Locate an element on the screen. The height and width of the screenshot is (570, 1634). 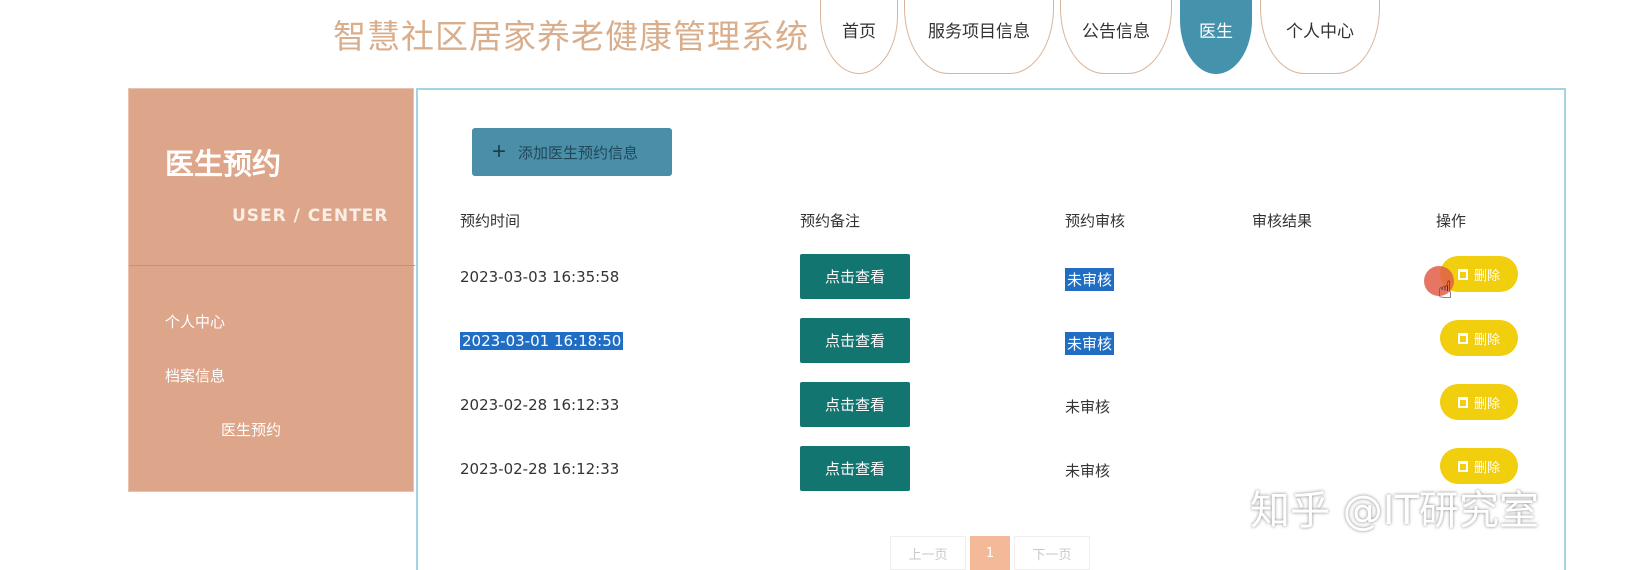
add-appointment-button: + 添加医生预约信息 is located at coordinates (572, 152).